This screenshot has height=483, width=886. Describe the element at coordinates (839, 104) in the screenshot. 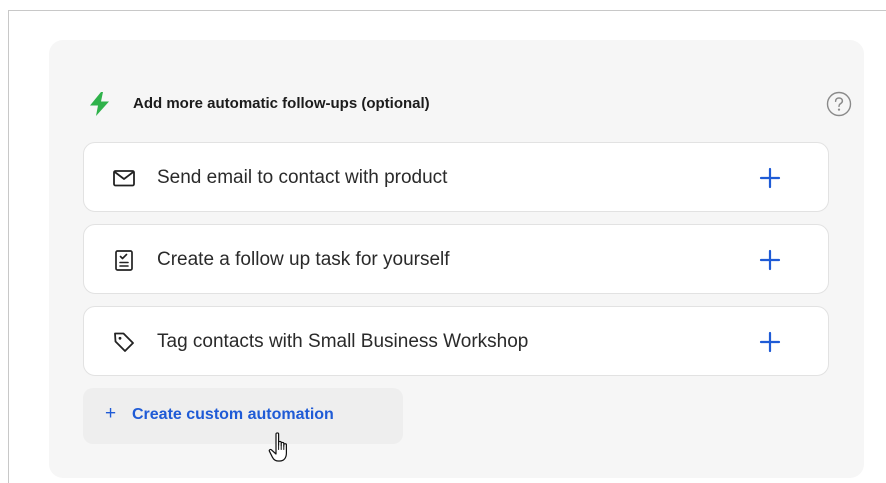

I see `question-circle-icon` at that location.